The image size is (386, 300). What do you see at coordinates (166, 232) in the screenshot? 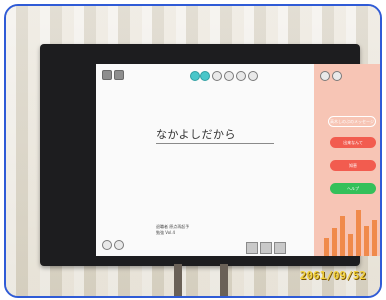
I see `meta-line-2: 勉強 Vol.4` at bounding box center [166, 232].